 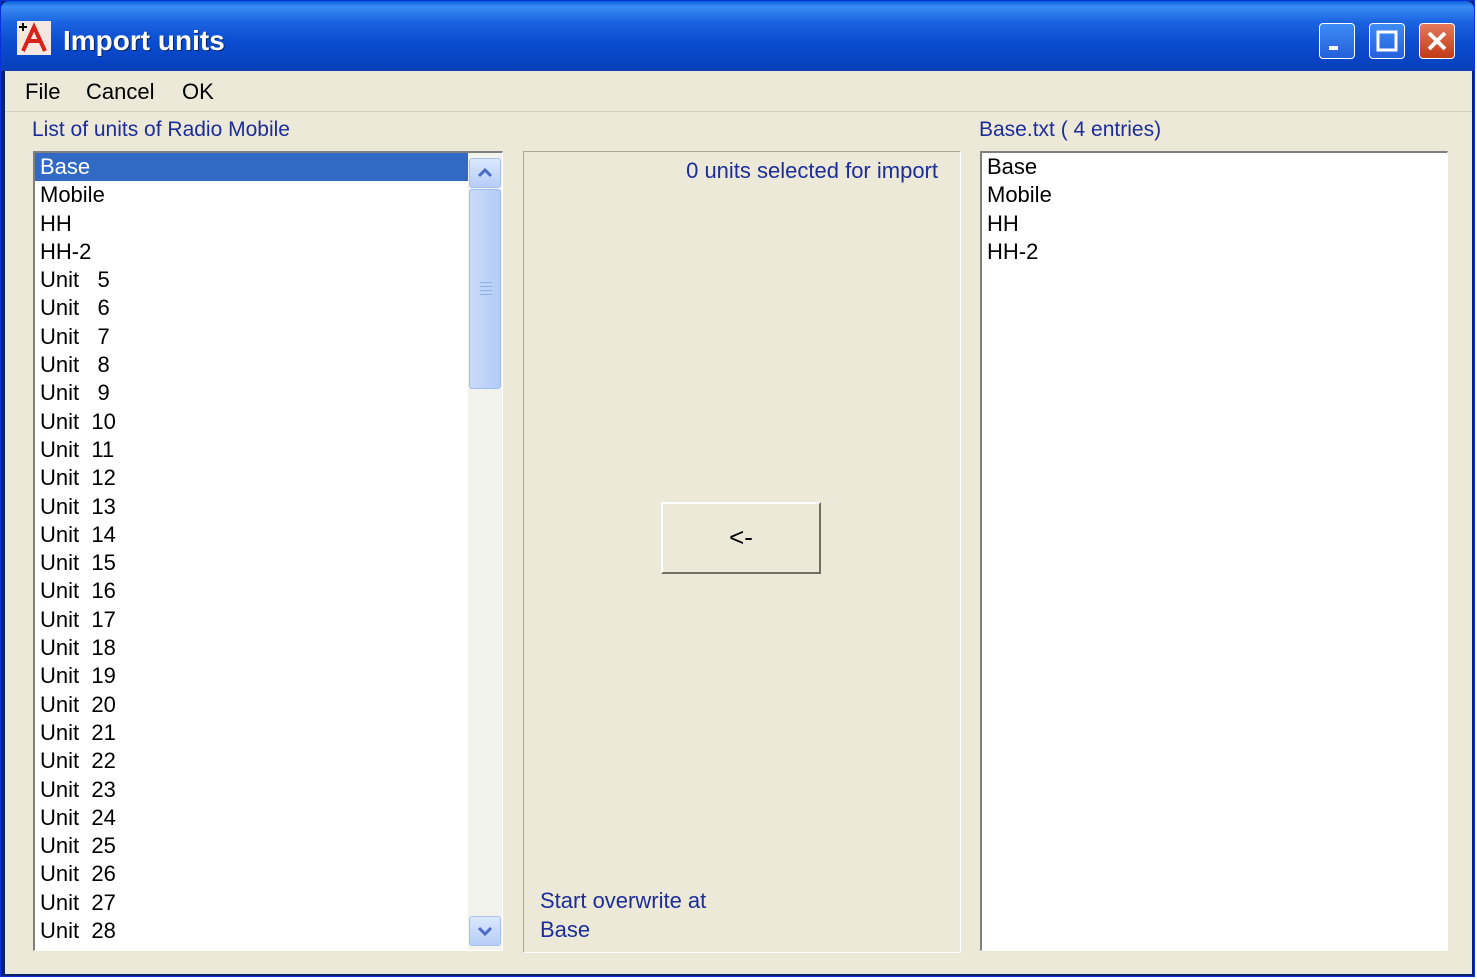 I want to click on menu-bar: File Cancel OK, so click(x=738, y=91).